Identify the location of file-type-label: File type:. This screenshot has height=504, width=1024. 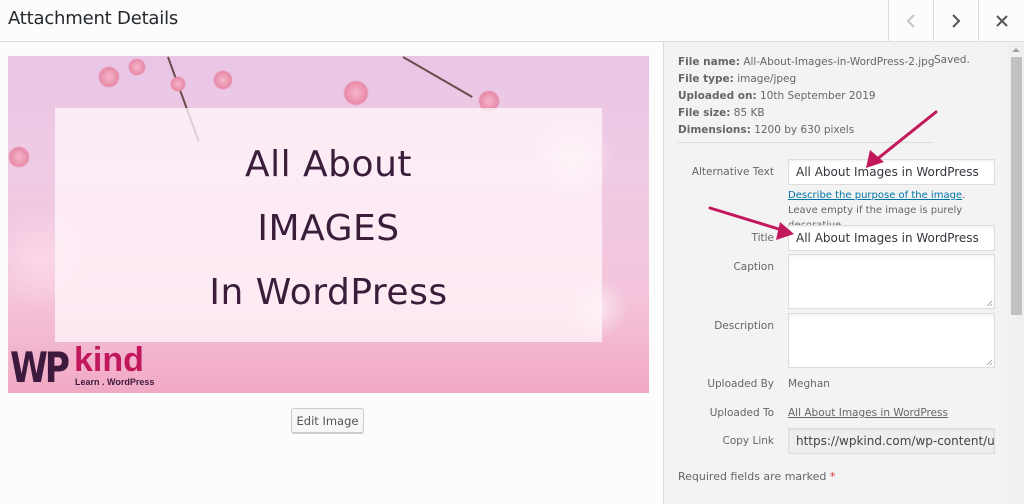
(706, 79).